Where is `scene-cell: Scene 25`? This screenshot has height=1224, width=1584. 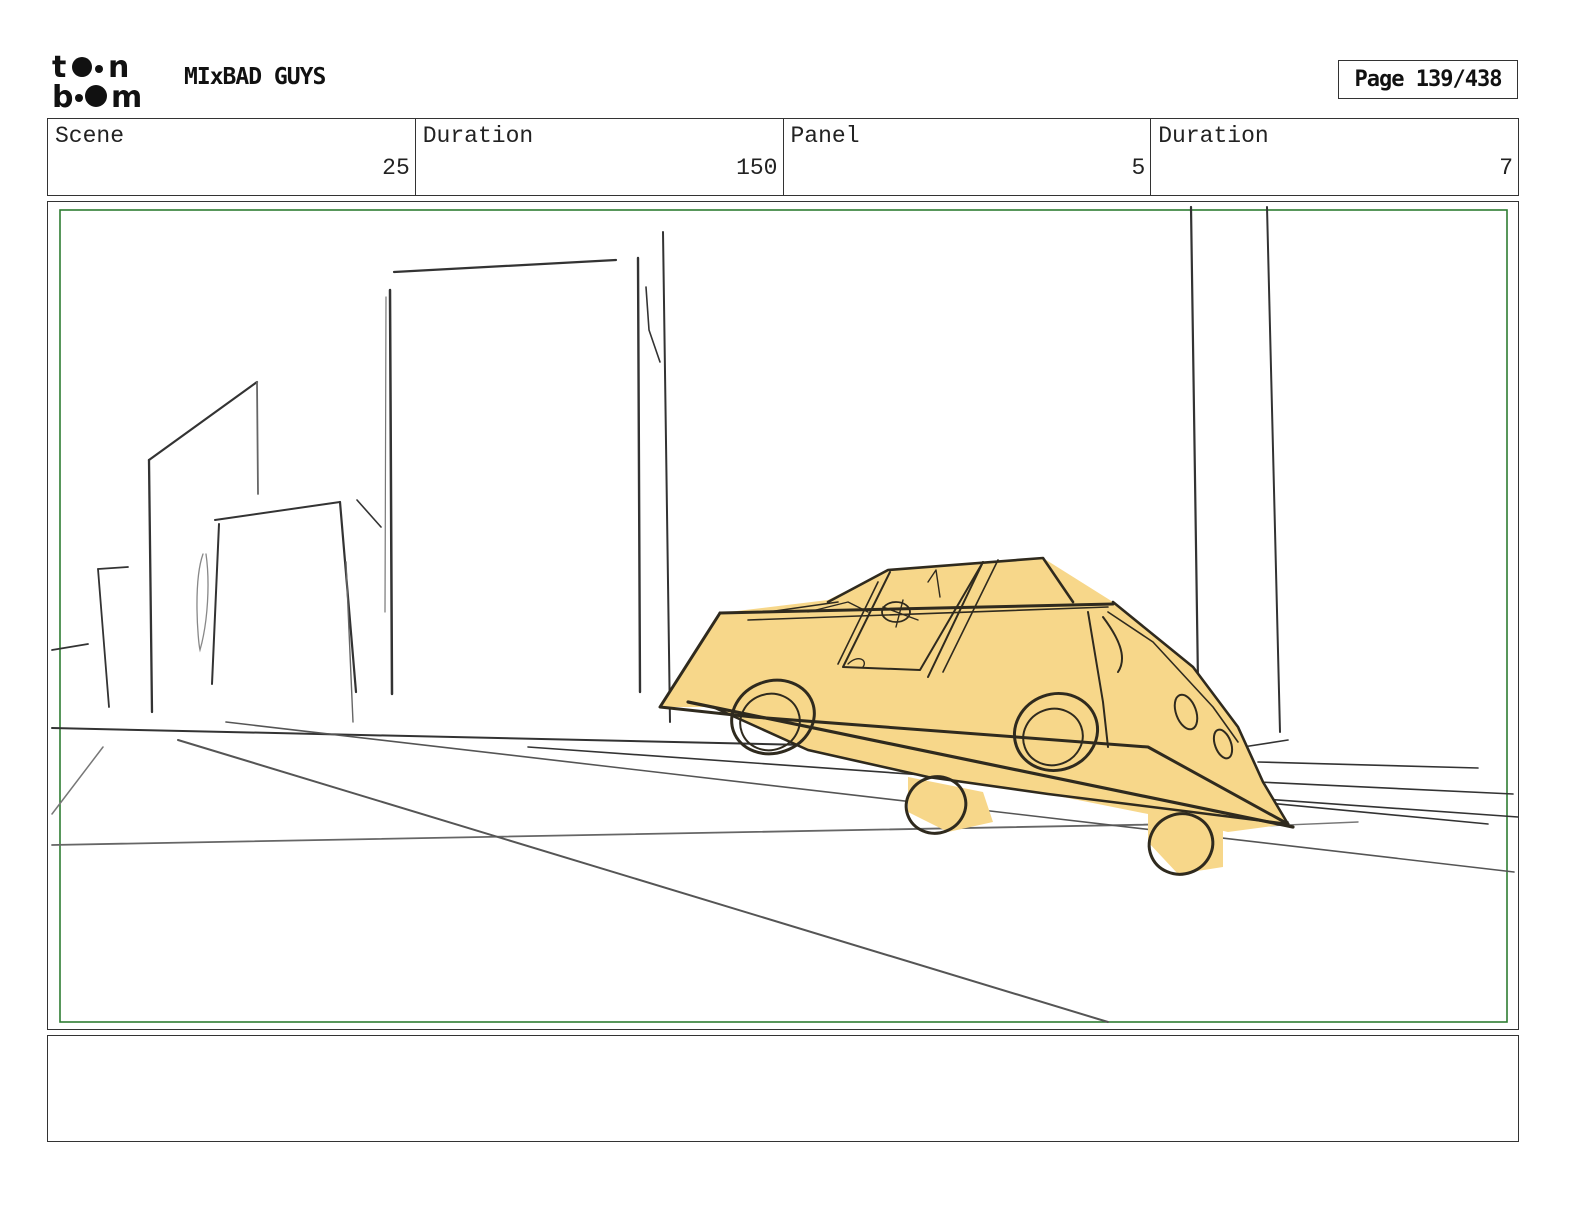 scene-cell: Scene 25 is located at coordinates (232, 157).